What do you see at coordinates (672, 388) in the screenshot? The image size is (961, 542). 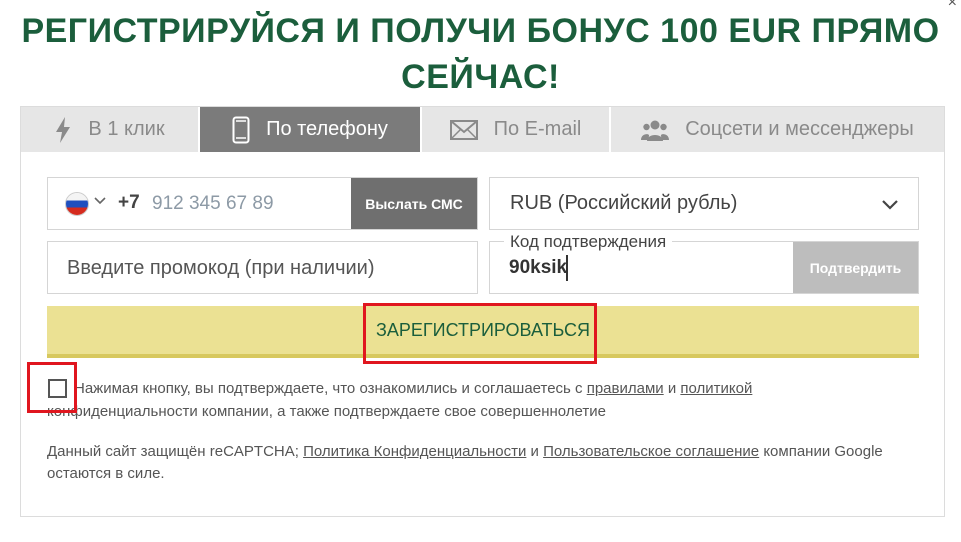 I see `agreement-and: и` at bounding box center [672, 388].